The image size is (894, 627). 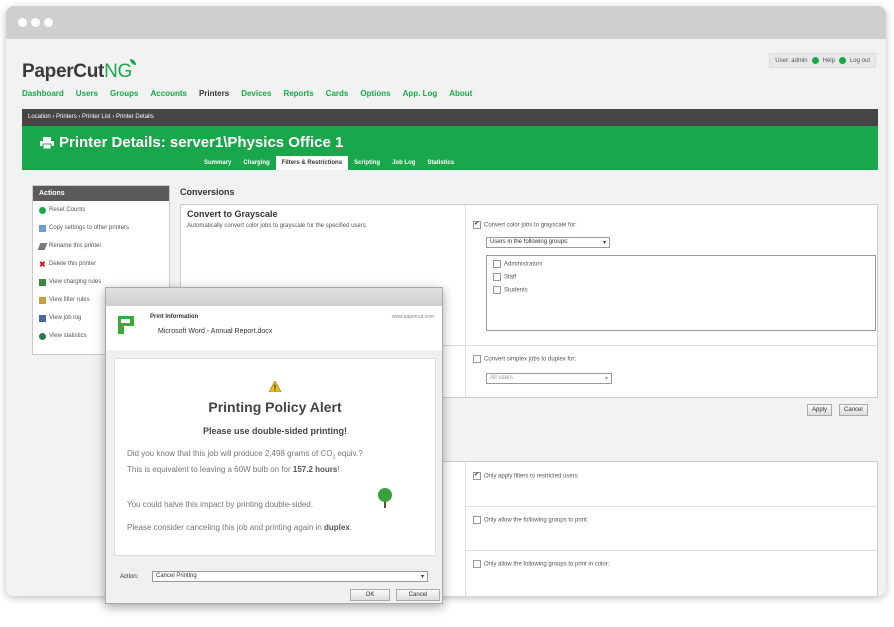 What do you see at coordinates (681, 293) in the screenshot?
I see `groups-list: Administrators Staff Students` at bounding box center [681, 293].